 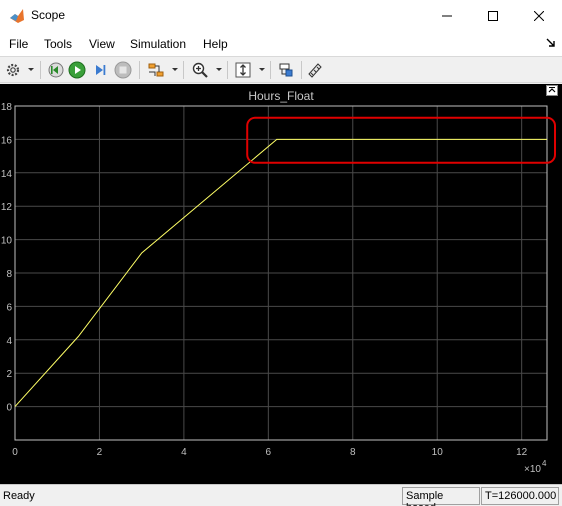 I want to click on y-tick-label: 2, so click(x=9, y=374).